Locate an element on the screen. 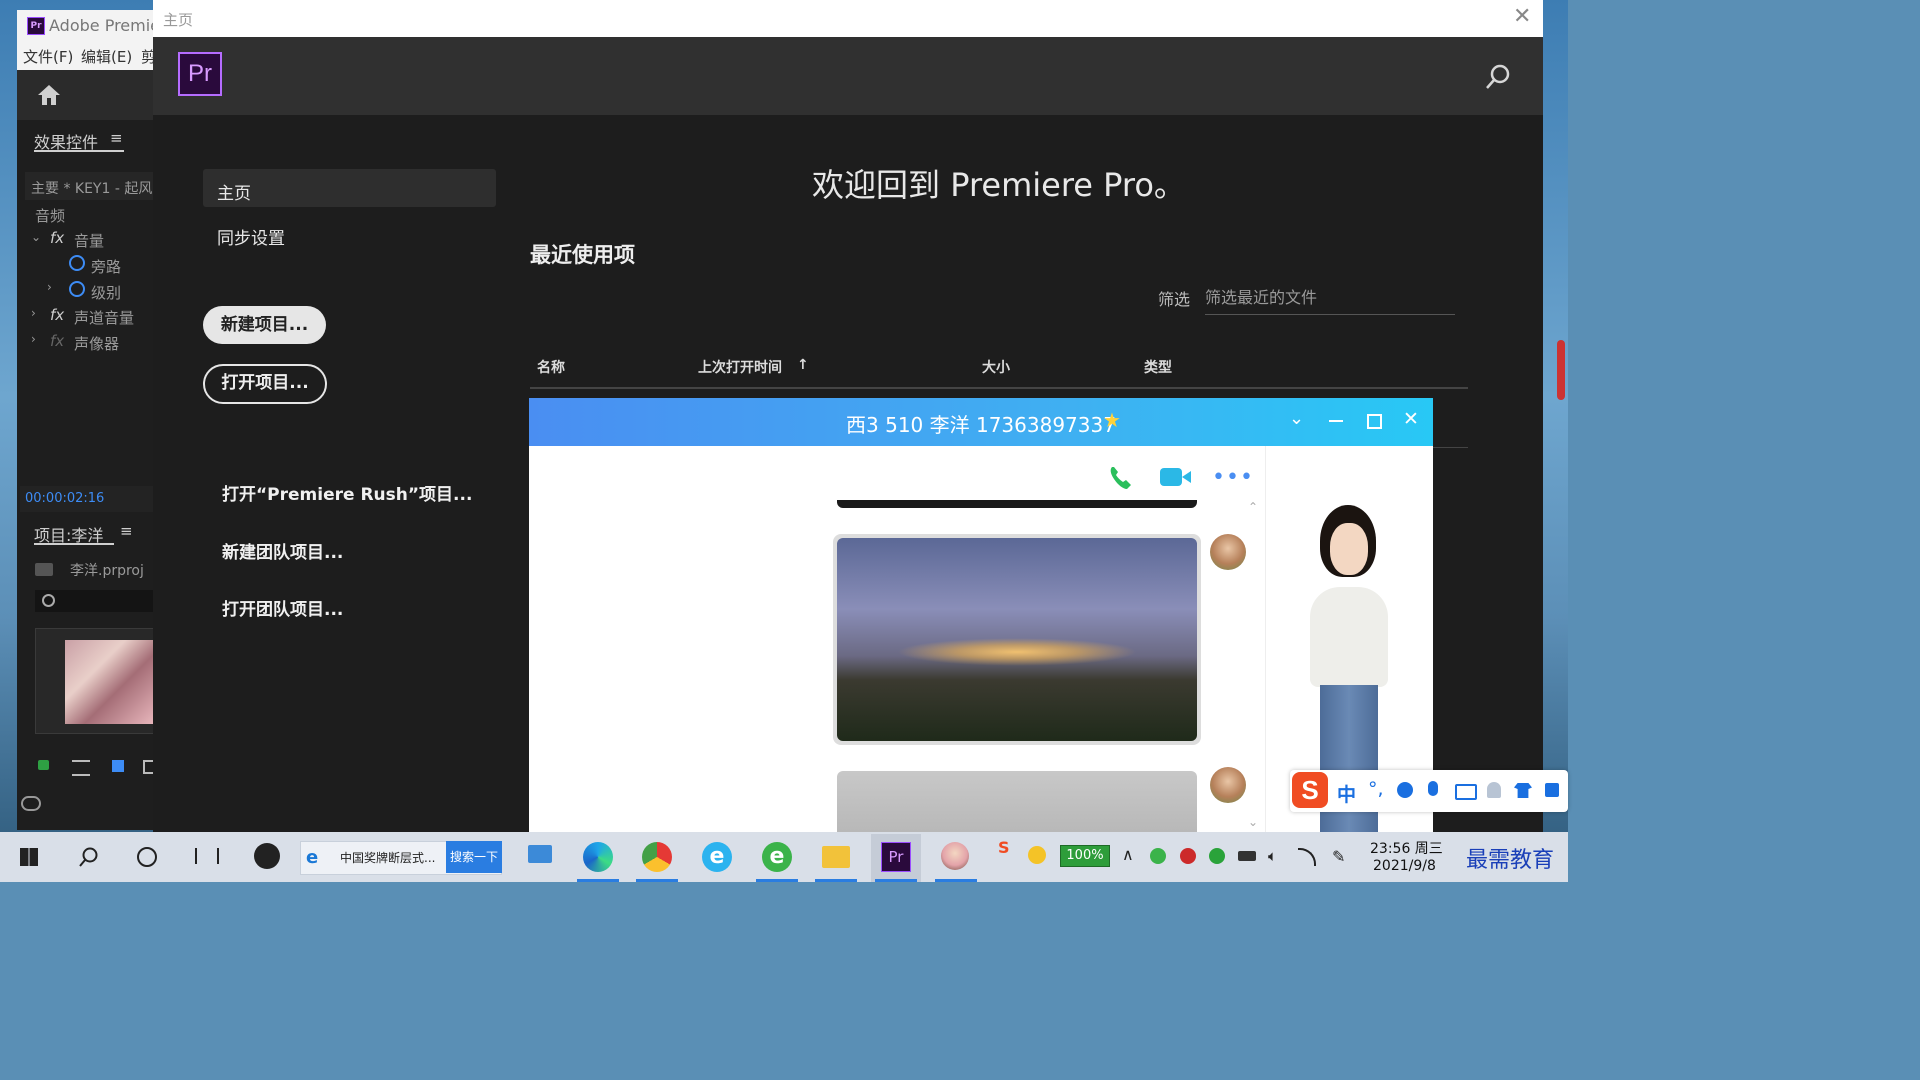 The width and height of the screenshot is (1920, 1080). effect-item-bypass: 旁路 is located at coordinates (106, 266).